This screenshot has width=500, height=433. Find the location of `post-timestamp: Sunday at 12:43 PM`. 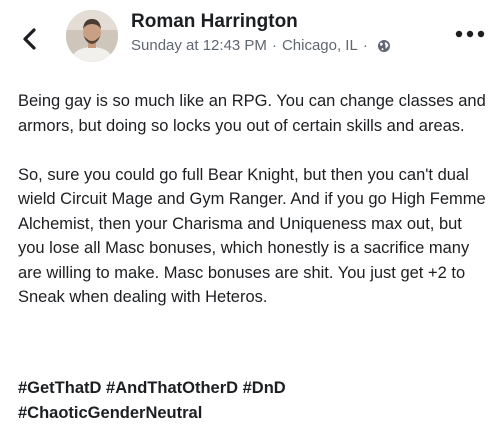

post-timestamp: Sunday at 12:43 PM is located at coordinates (199, 45).